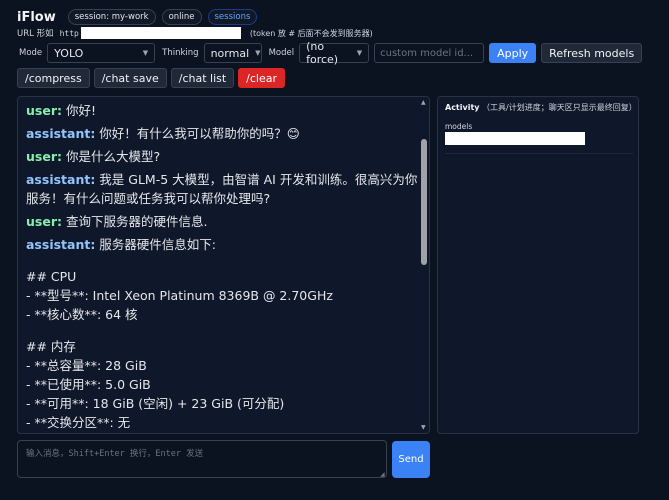 Image resolution: width=669 pixels, height=500 pixels. What do you see at coordinates (411, 459) in the screenshot?
I see `send-button: Send` at bounding box center [411, 459].